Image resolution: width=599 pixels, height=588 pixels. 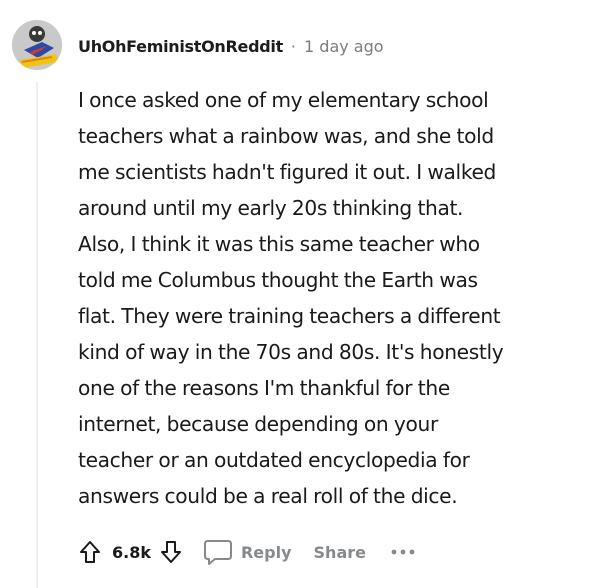 I want to click on vote-score: 6.8k, so click(x=131, y=552).